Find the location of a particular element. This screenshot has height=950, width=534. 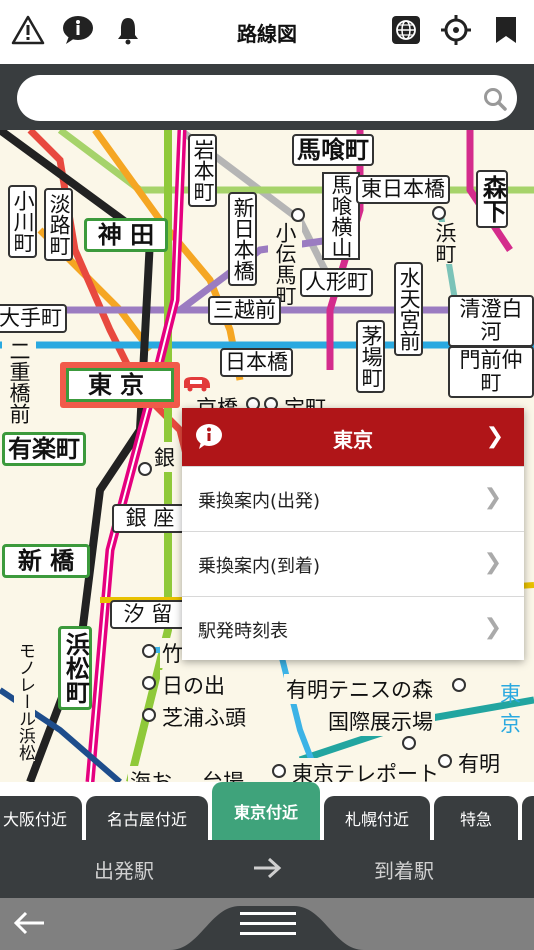

station-shiodome: 汐 留 is located at coordinates (148, 615).